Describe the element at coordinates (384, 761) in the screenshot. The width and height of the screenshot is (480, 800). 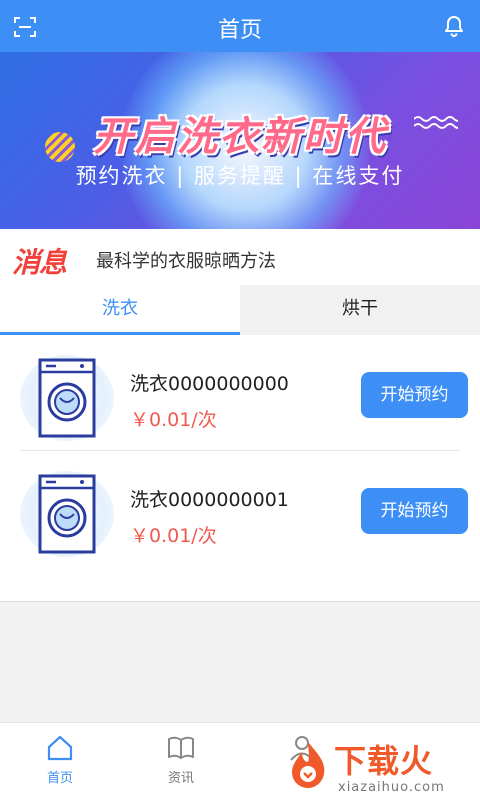
I see `watermark-title: 下载火` at that location.